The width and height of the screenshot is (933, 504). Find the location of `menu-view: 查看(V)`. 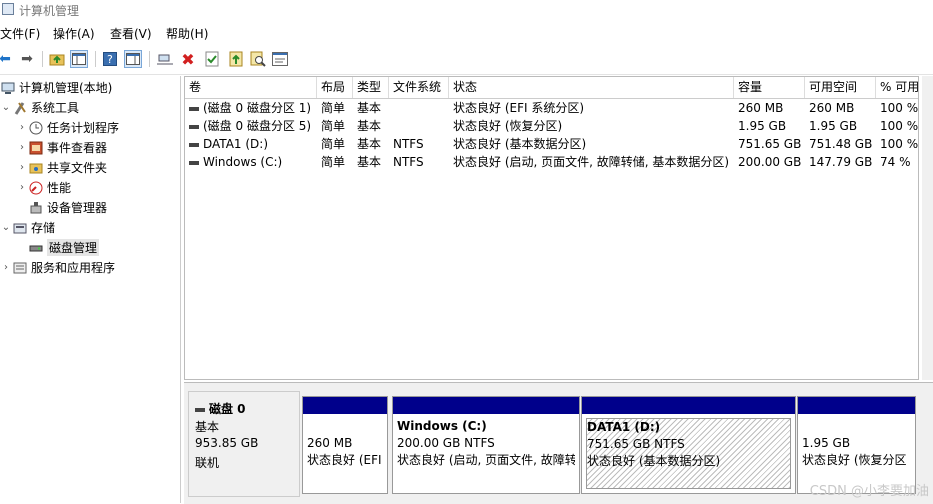

menu-view: 查看(V) is located at coordinates (131, 33).